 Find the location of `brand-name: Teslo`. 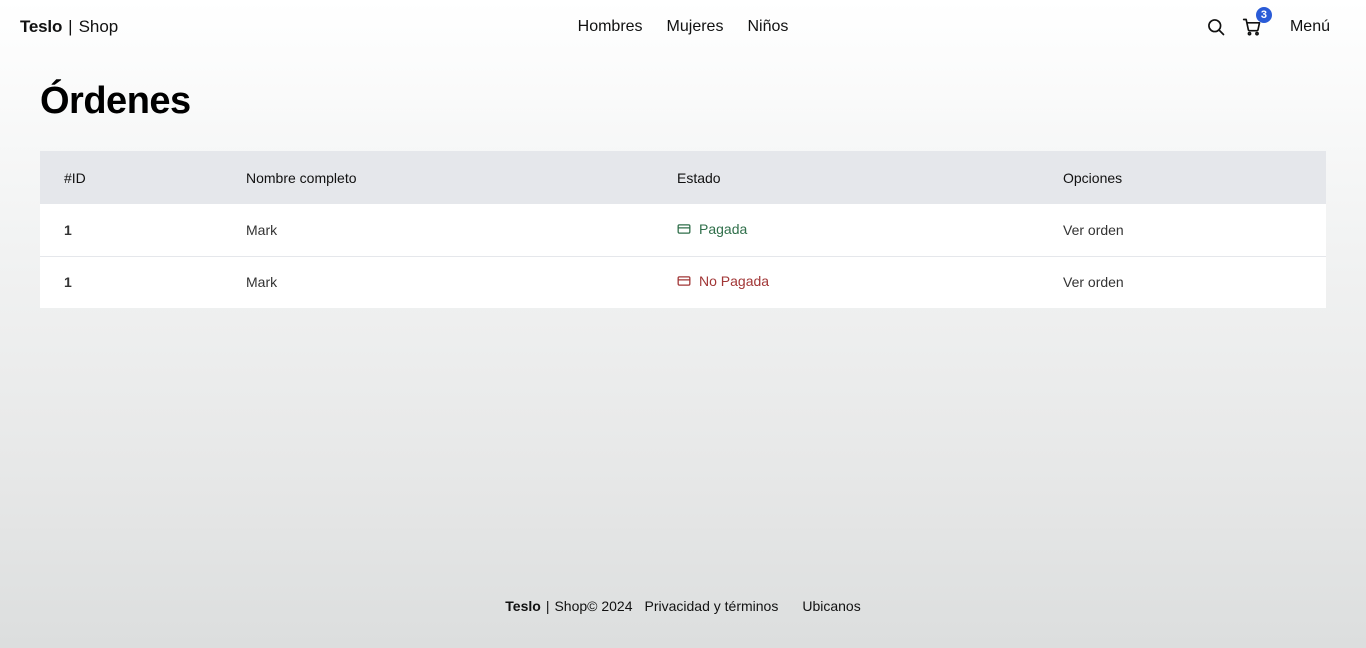

brand-name: Teslo is located at coordinates (41, 26).